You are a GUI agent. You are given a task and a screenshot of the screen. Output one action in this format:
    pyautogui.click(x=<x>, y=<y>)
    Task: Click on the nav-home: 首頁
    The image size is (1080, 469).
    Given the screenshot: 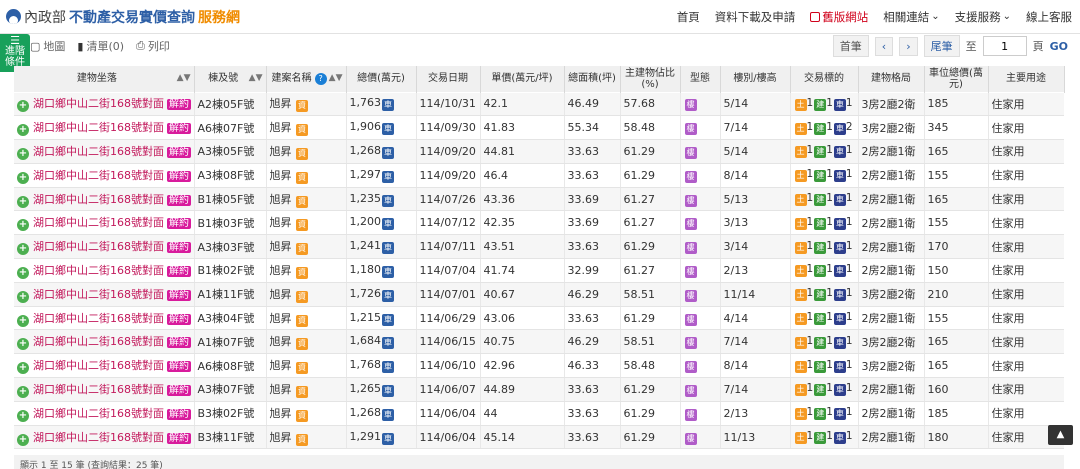 What is the action you would take?
    pyautogui.click(x=688, y=17)
    